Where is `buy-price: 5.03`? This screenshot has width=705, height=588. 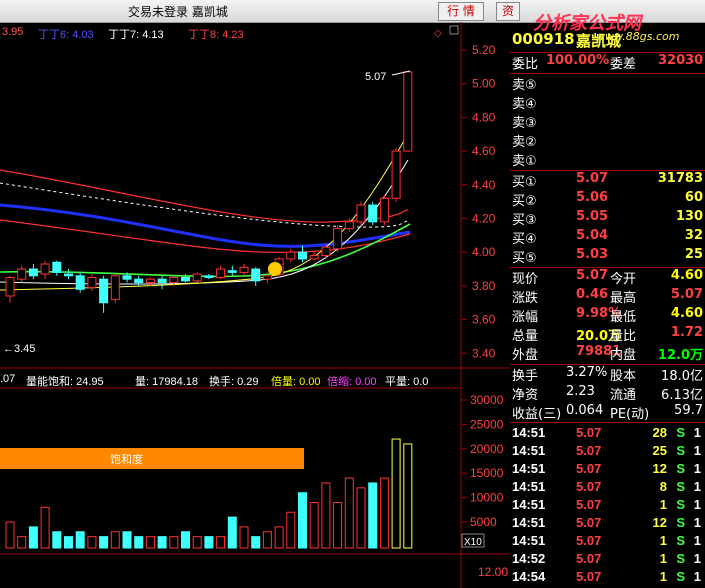 buy-price: 5.03 is located at coordinates (592, 254).